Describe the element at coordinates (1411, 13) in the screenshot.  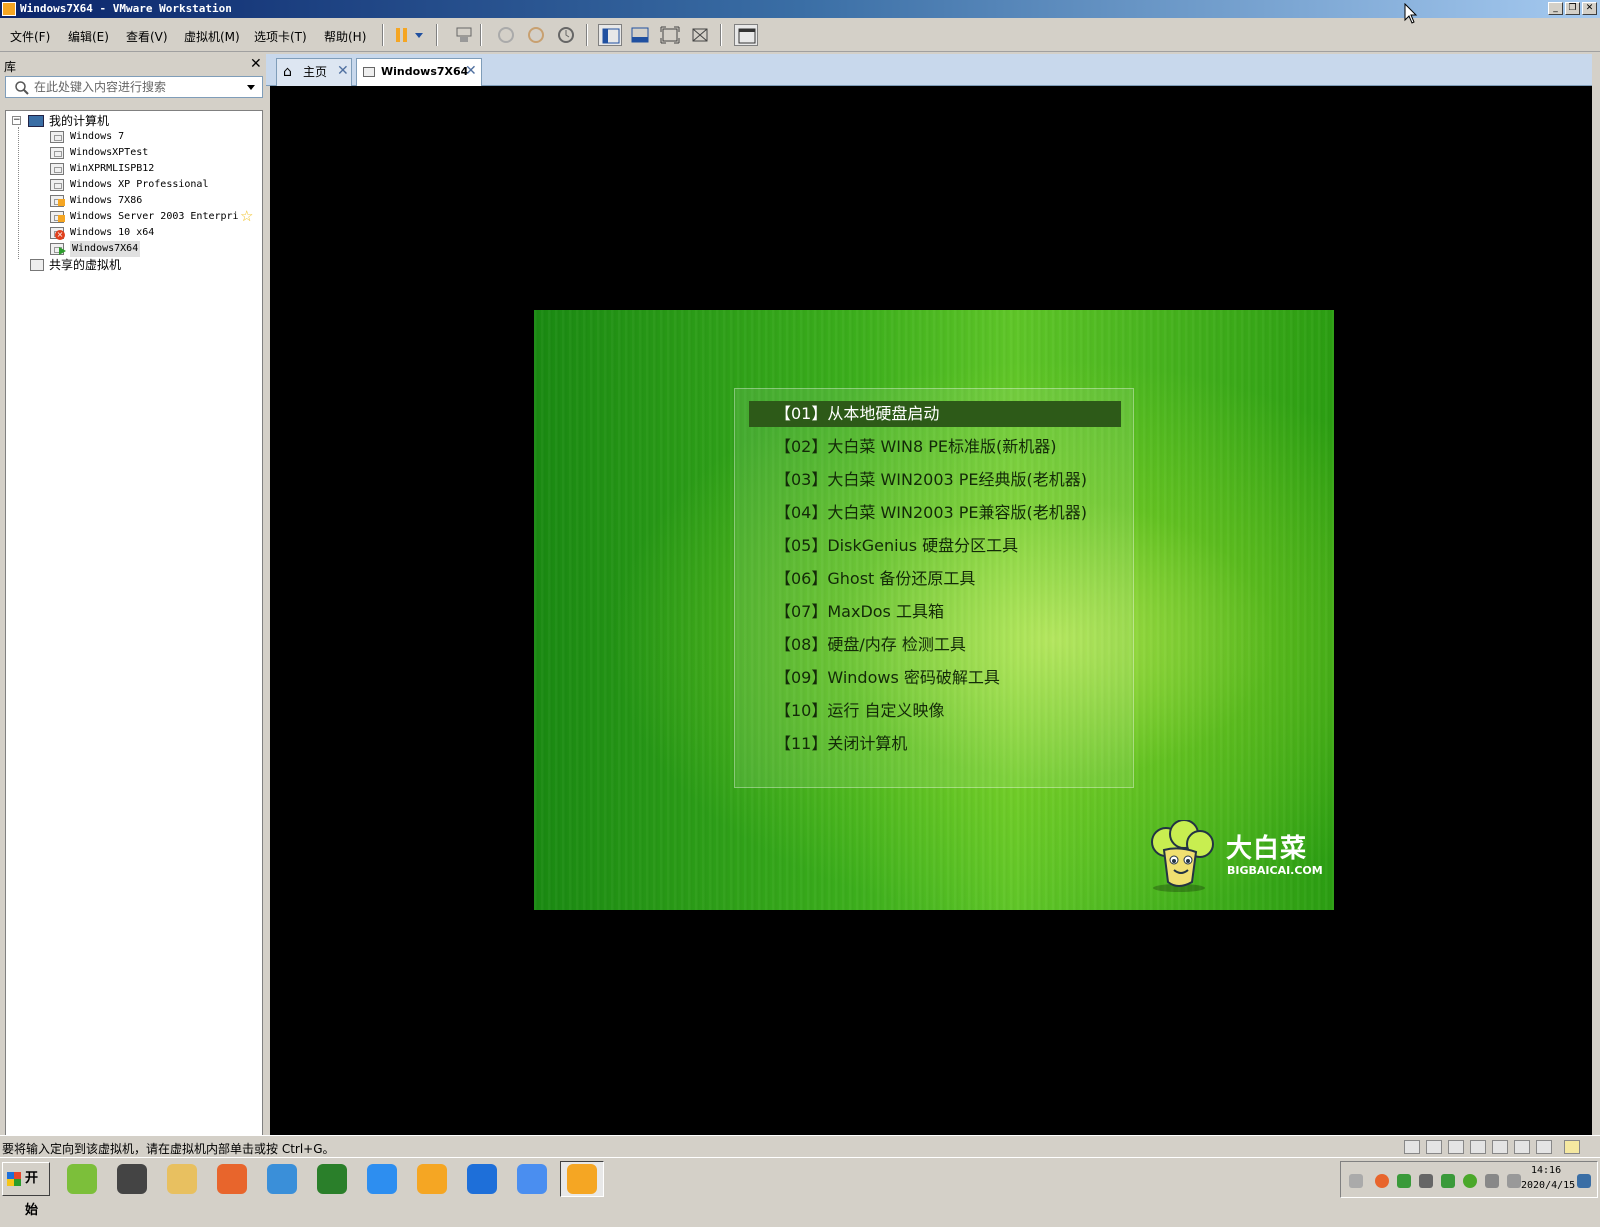
I see `mouse-cursor-icon` at that location.